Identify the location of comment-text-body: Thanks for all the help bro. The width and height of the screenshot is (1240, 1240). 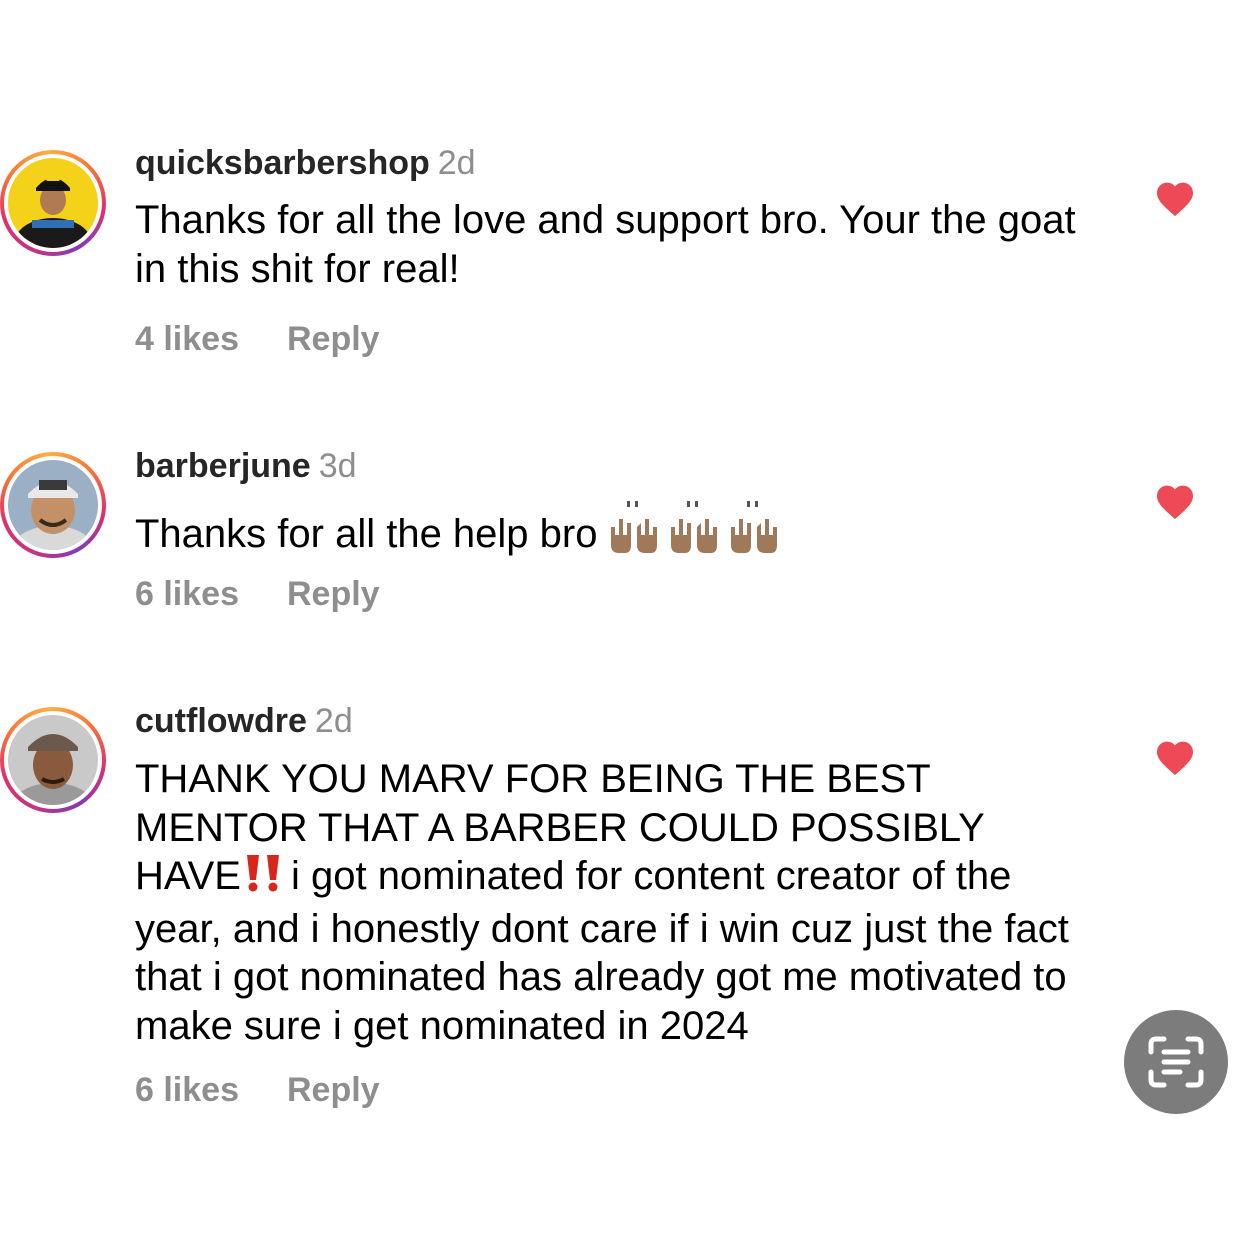
(366, 534).